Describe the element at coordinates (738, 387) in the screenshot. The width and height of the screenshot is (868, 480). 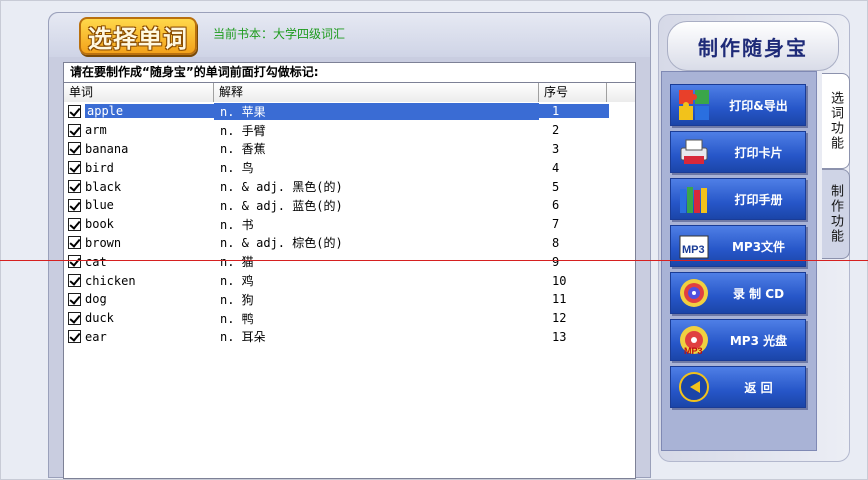
I see `side-button-return: 返 回` at that location.